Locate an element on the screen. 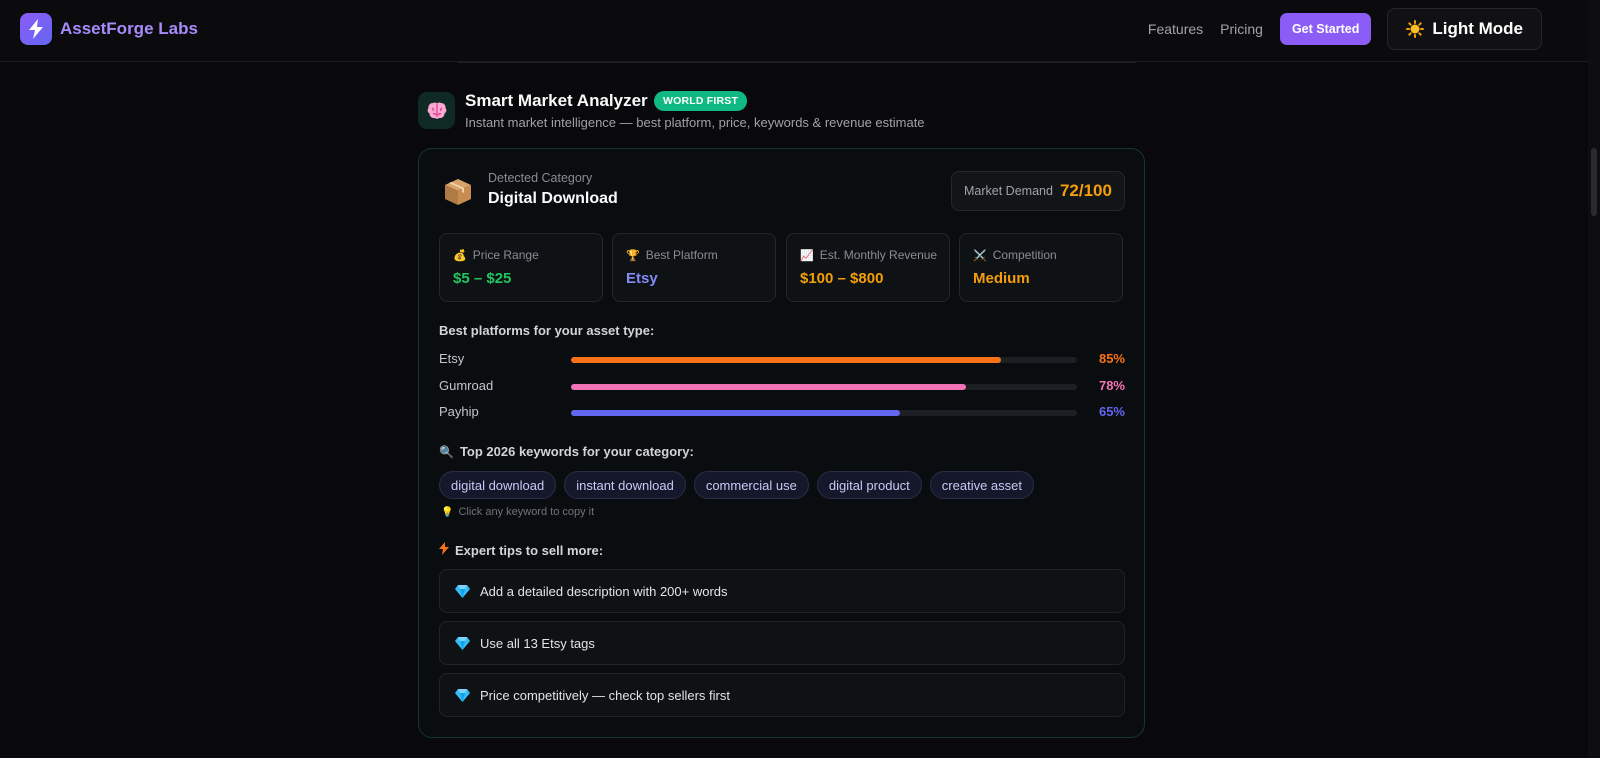  trophy-icon: 🏆 is located at coordinates (633, 255).